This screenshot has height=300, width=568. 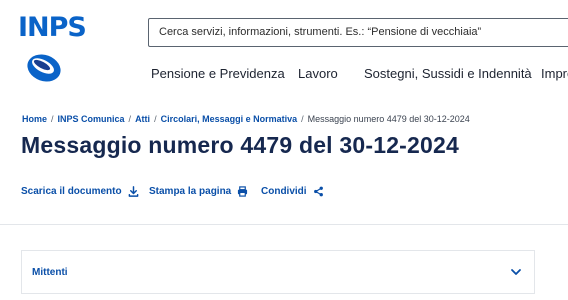 What do you see at coordinates (52, 27) in the screenshot?
I see `logo-text: INPS` at bounding box center [52, 27].